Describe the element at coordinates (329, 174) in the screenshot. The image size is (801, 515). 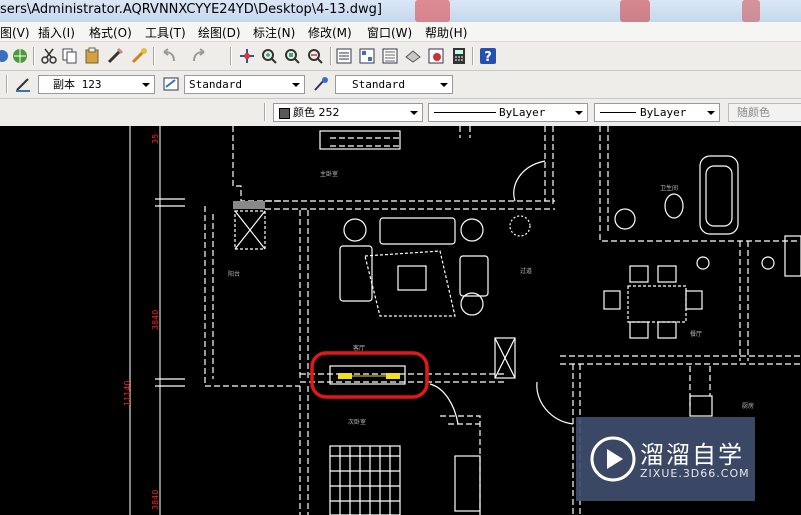
I see `room-label-master-bedroom: 主卧室` at that location.